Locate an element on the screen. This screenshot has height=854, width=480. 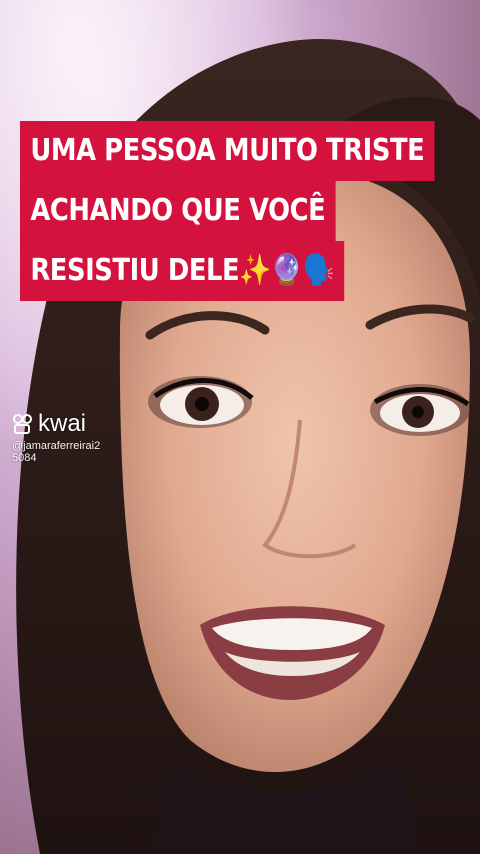
creator-handle: @jamaraferreirai2 5084 is located at coordinates (56, 452).